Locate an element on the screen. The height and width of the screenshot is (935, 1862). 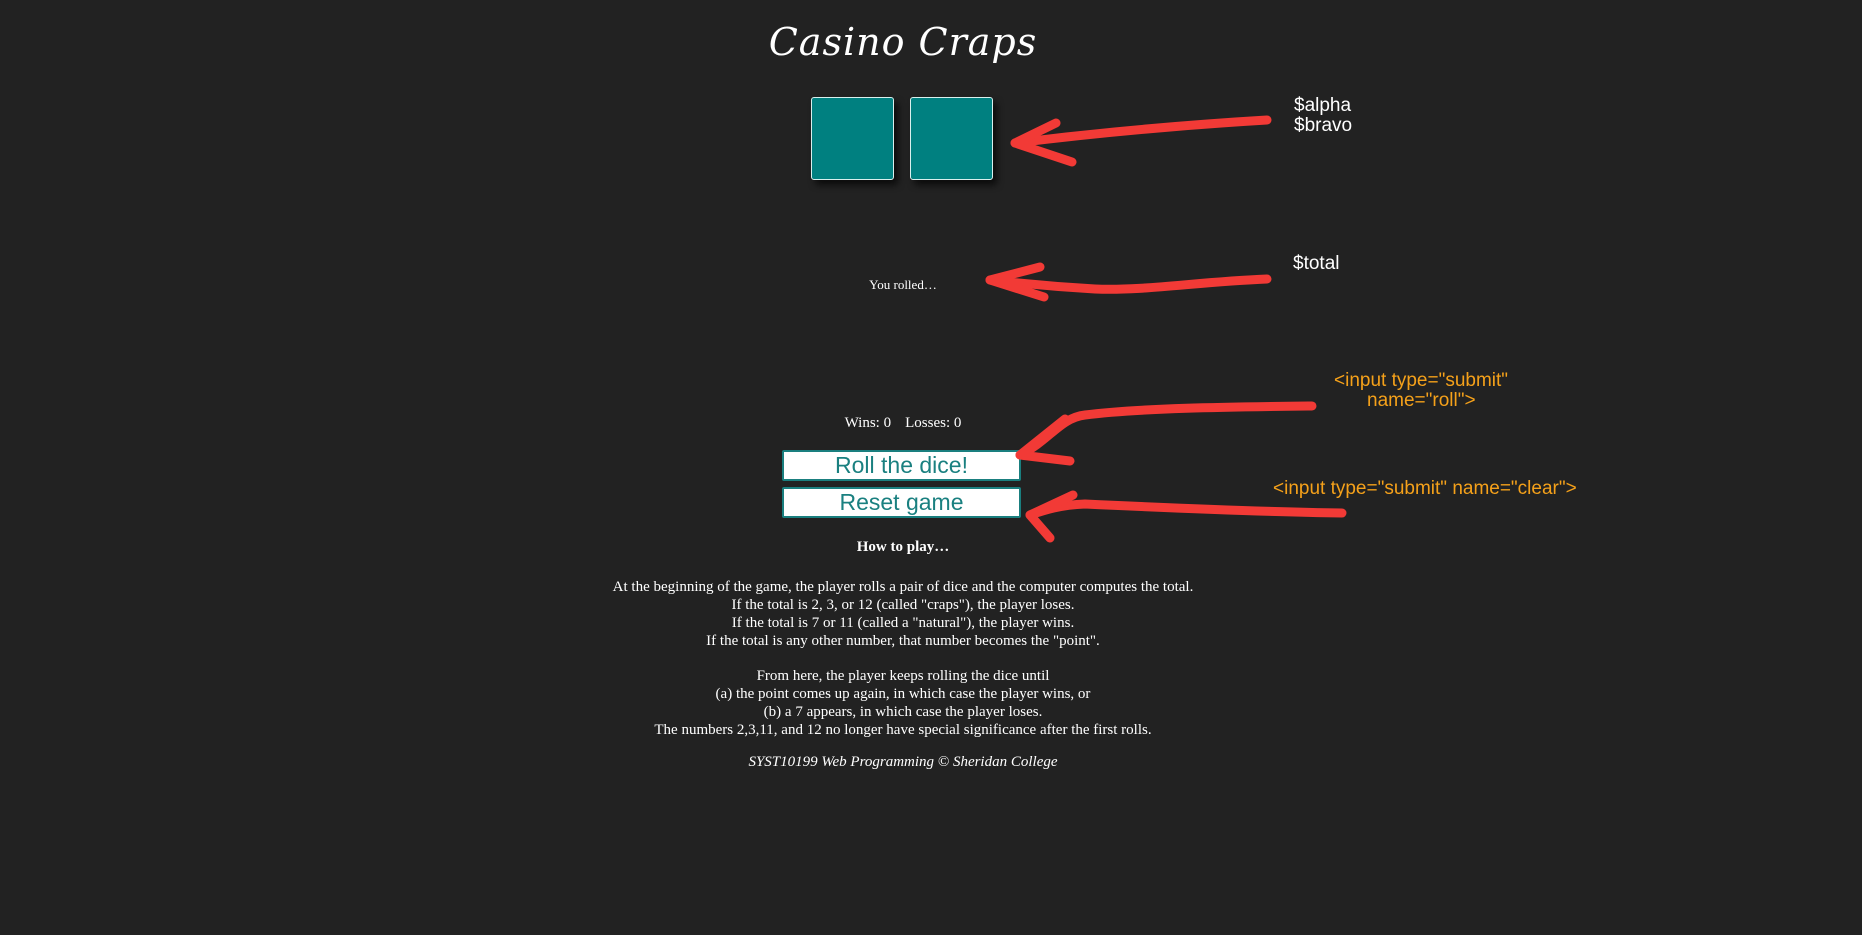
wins-count: Wins: 0 is located at coordinates (868, 423).